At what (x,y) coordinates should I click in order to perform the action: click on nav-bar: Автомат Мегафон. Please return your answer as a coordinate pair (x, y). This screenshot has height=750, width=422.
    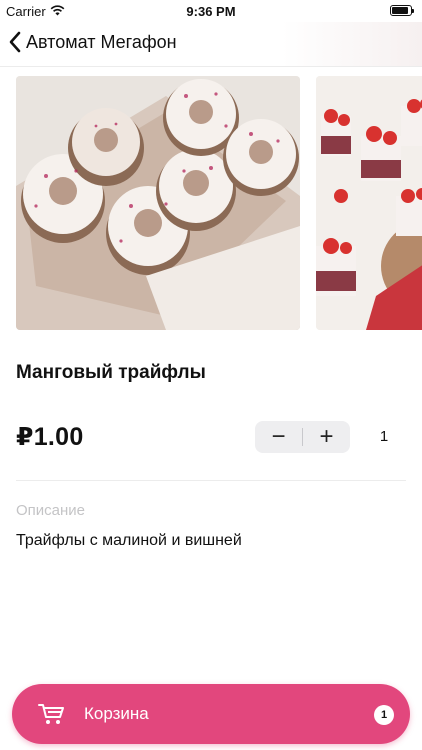
    Looking at the image, I should click on (211, 44).